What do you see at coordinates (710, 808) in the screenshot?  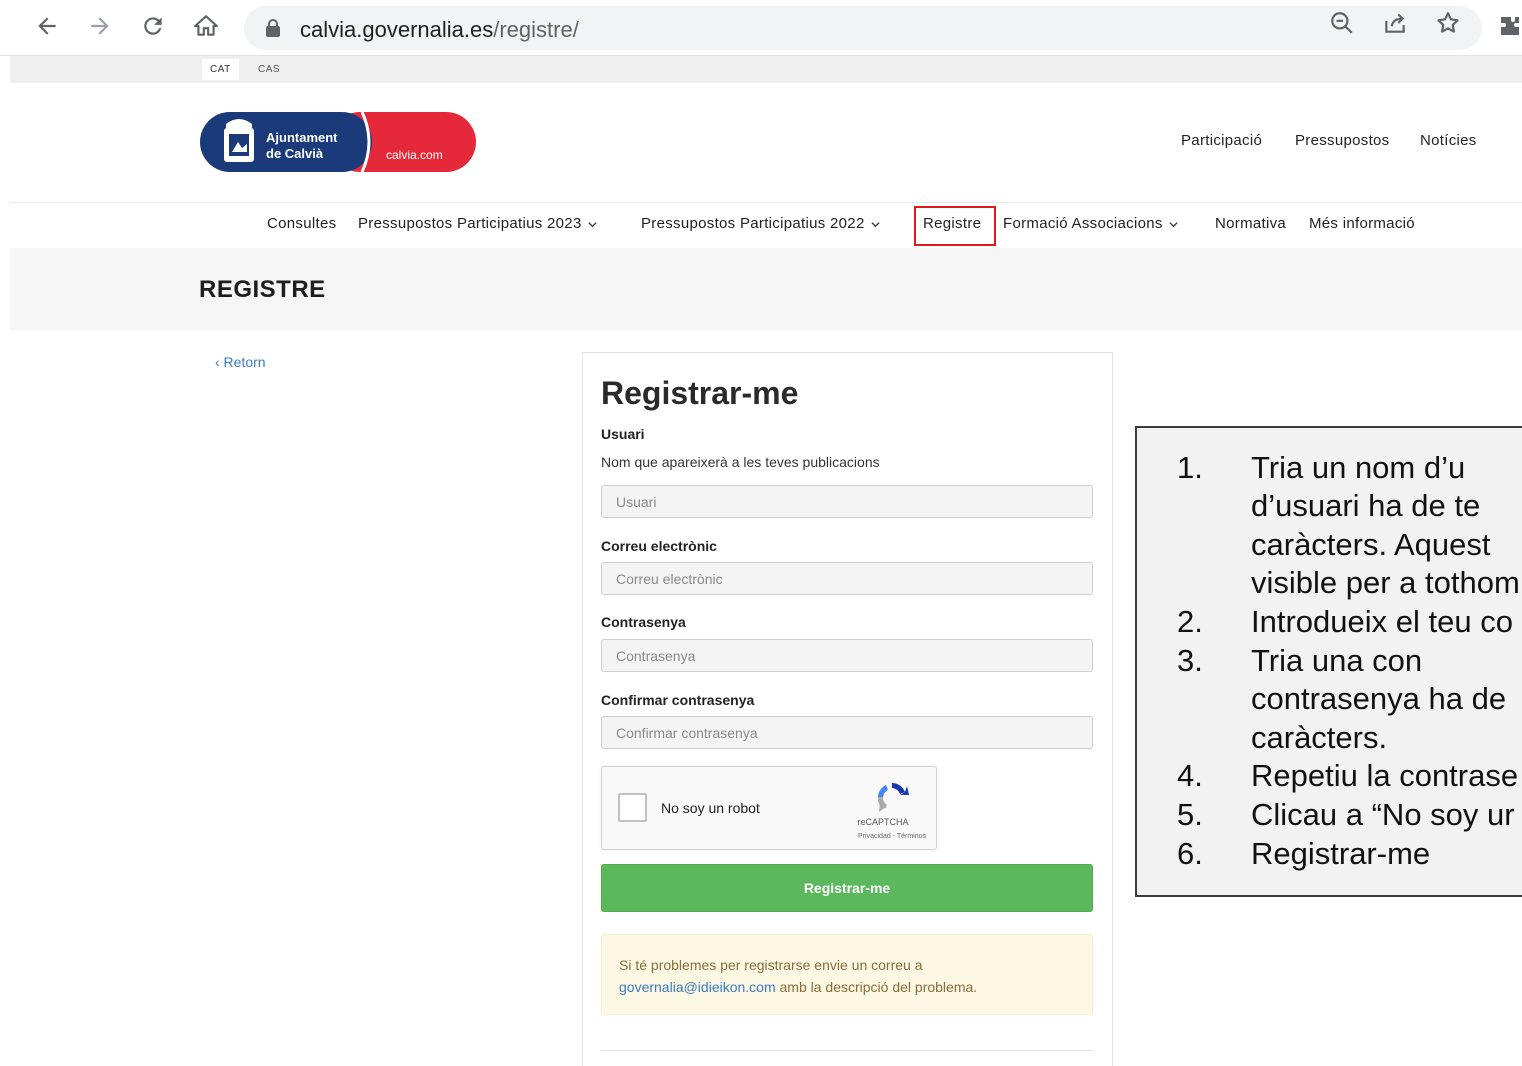 I see `recaptcha-label: No soy un robot` at bounding box center [710, 808].